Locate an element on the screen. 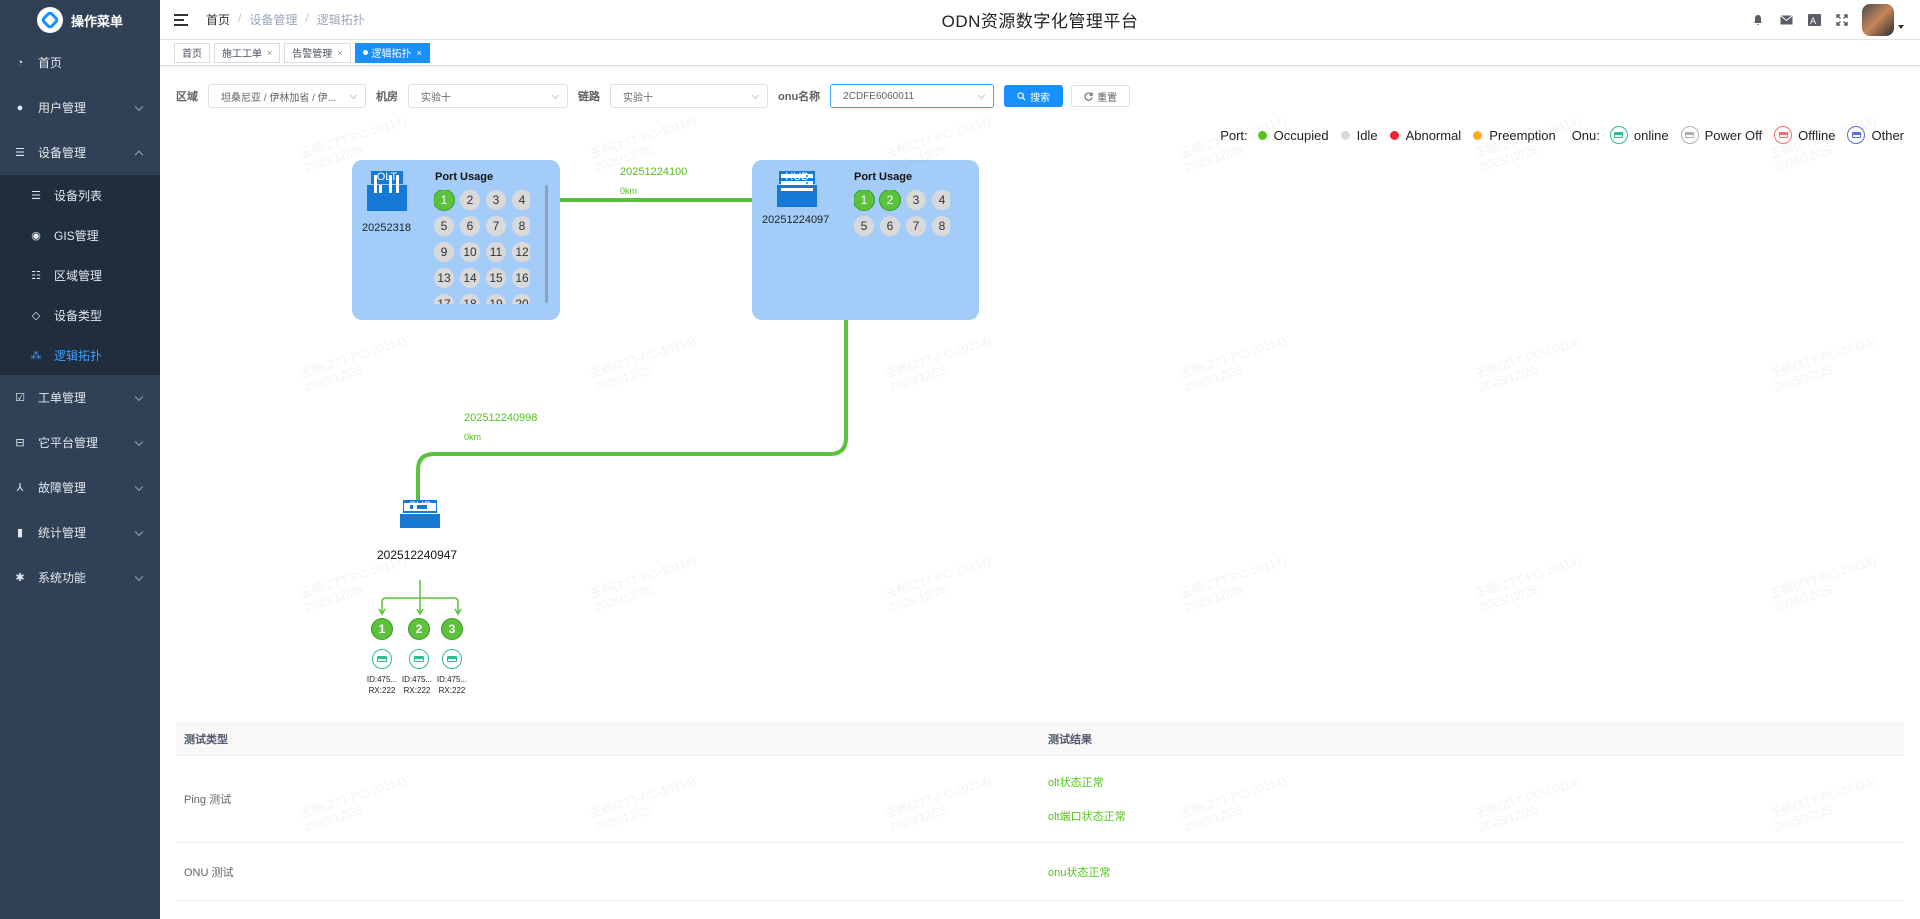 The image size is (1920, 919). hub-sub-link-name: 202512240998 is located at coordinates (500, 418).